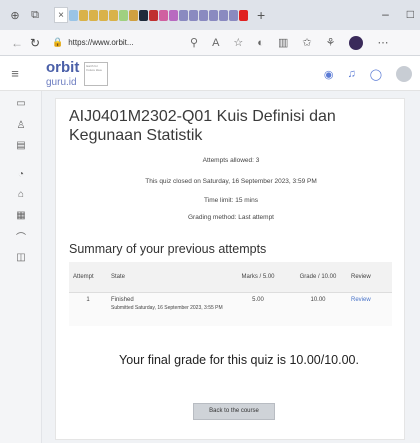 Image resolution: width=420 pixels, height=443 pixels. Describe the element at coordinates (21, 194) in the screenshot. I see `home-icon: ⌂` at that location.